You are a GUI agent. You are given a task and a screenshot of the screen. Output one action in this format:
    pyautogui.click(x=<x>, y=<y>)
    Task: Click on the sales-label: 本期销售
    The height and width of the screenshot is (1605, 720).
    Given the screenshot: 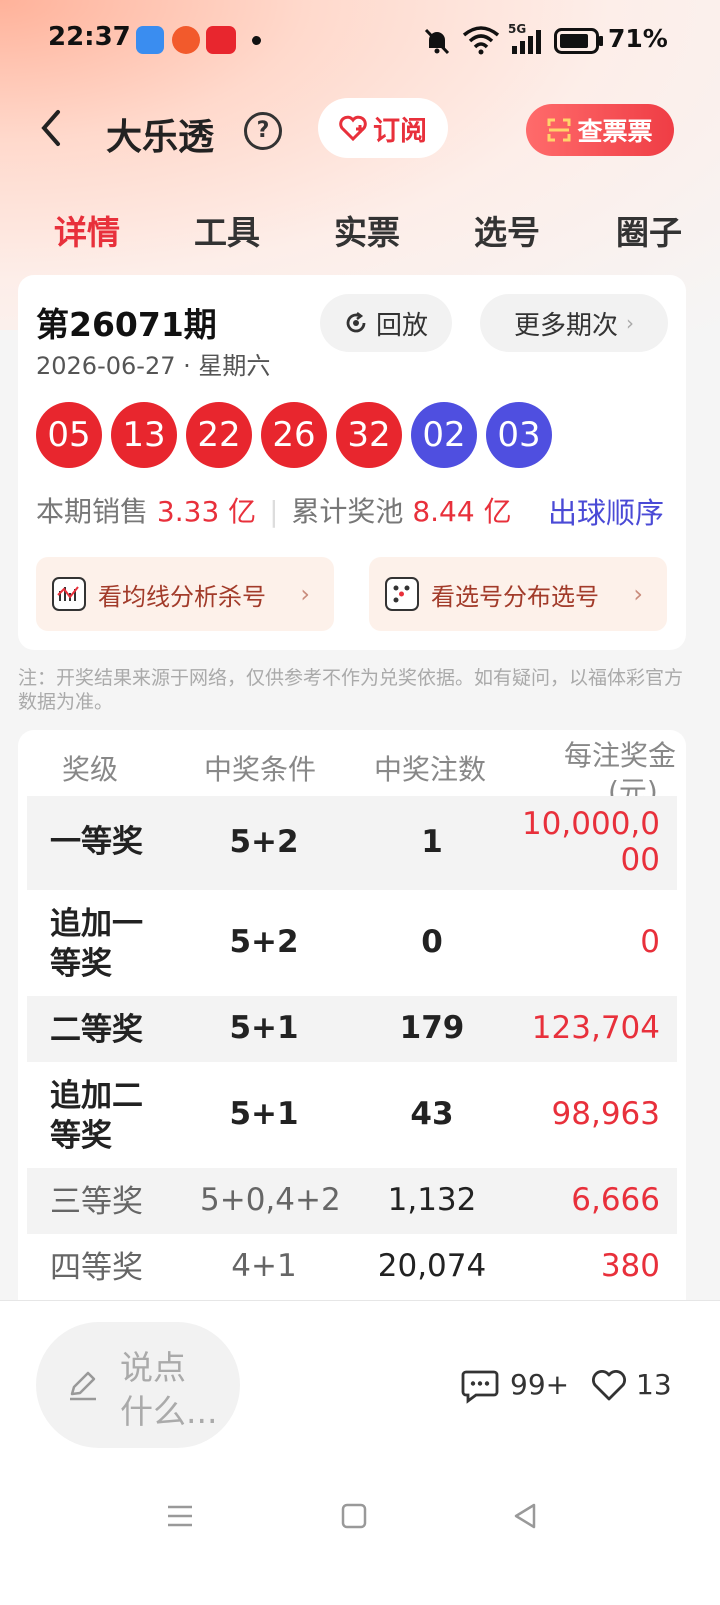 What is the action you would take?
    pyautogui.click(x=92, y=511)
    